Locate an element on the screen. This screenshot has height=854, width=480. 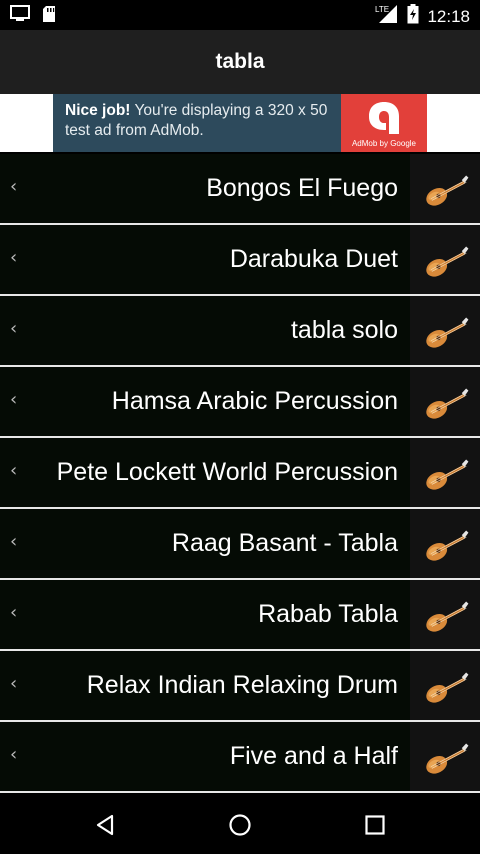
signal-icon: LTE is located at coordinates (387, 16).